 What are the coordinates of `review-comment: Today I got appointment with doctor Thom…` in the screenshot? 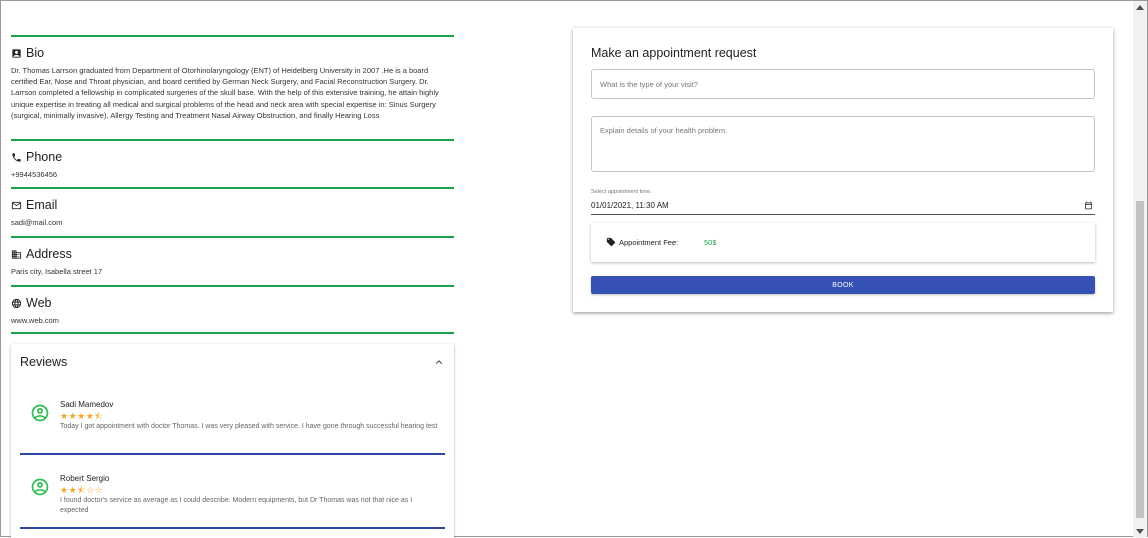 It's located at (249, 426).